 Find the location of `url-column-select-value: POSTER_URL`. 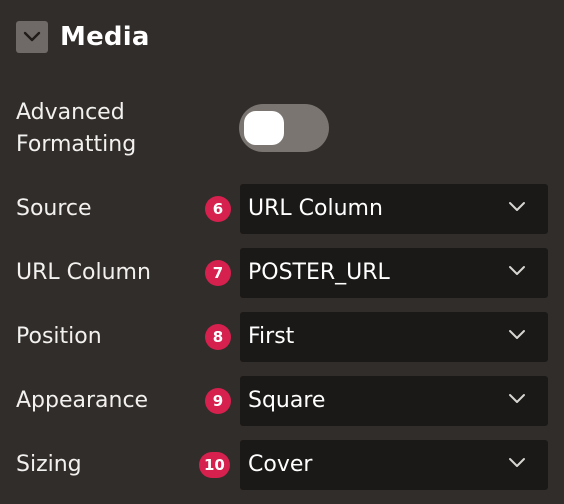

url-column-select-value: POSTER_URL is located at coordinates (319, 272).